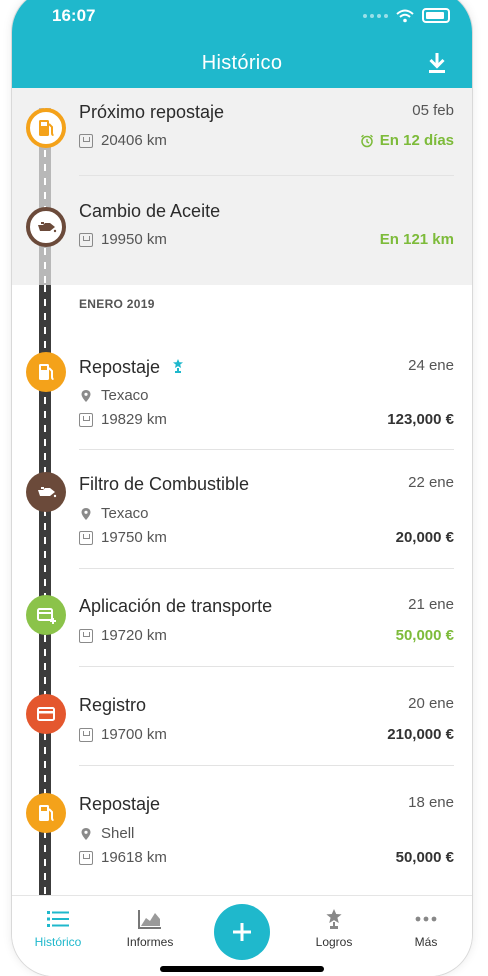 The image size is (488, 976). Describe the element at coordinates (416, 140) in the screenshot. I see `due-text: En 12 días` at that location.